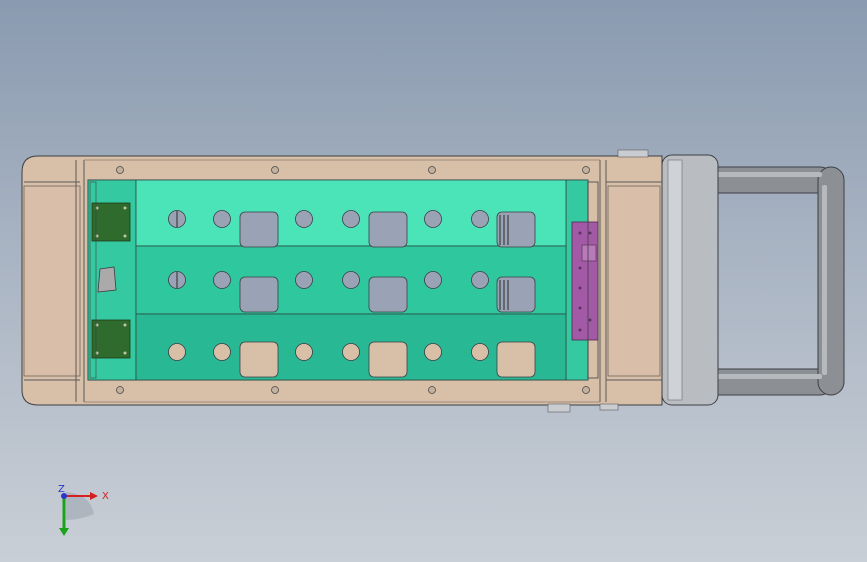 The height and width of the screenshot is (562, 867). What do you see at coordinates (52, 281) in the screenshot?
I see `left-end-block` at bounding box center [52, 281].